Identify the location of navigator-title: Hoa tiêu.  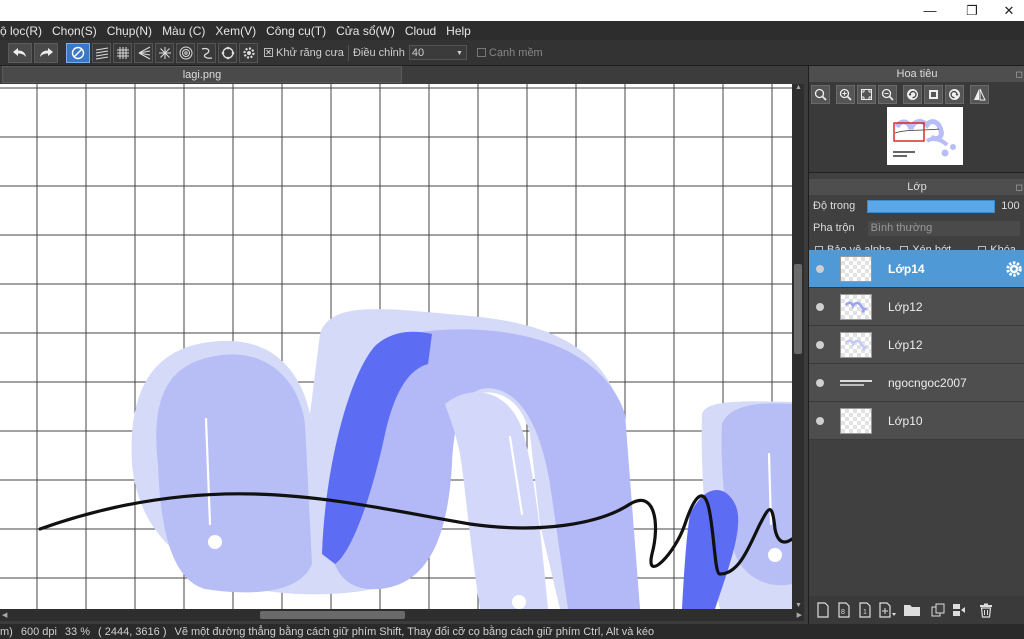
(917, 74).